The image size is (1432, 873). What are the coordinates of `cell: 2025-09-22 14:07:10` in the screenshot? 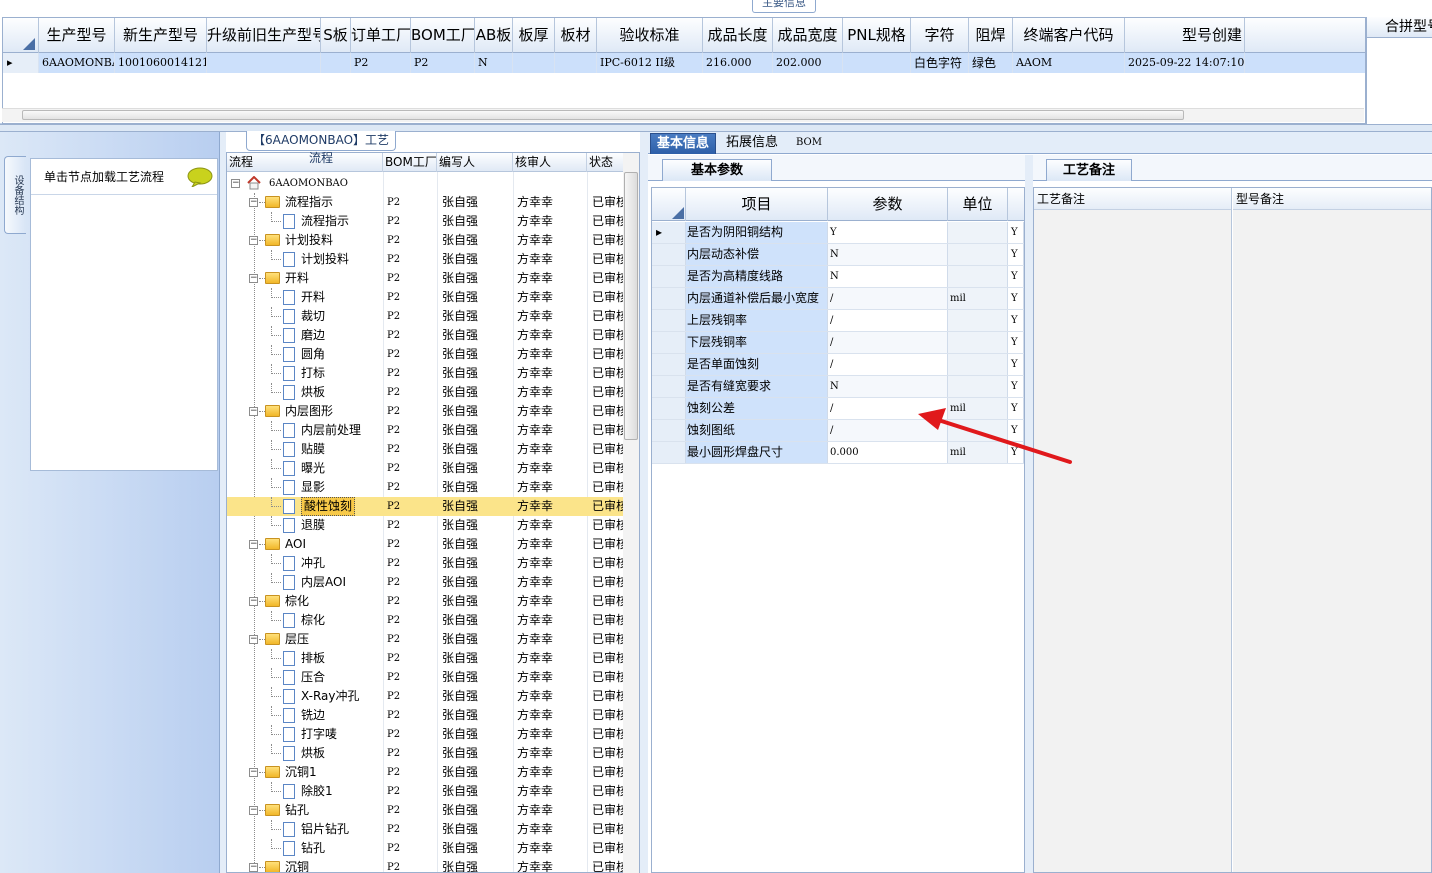 It's located at (1185, 63).